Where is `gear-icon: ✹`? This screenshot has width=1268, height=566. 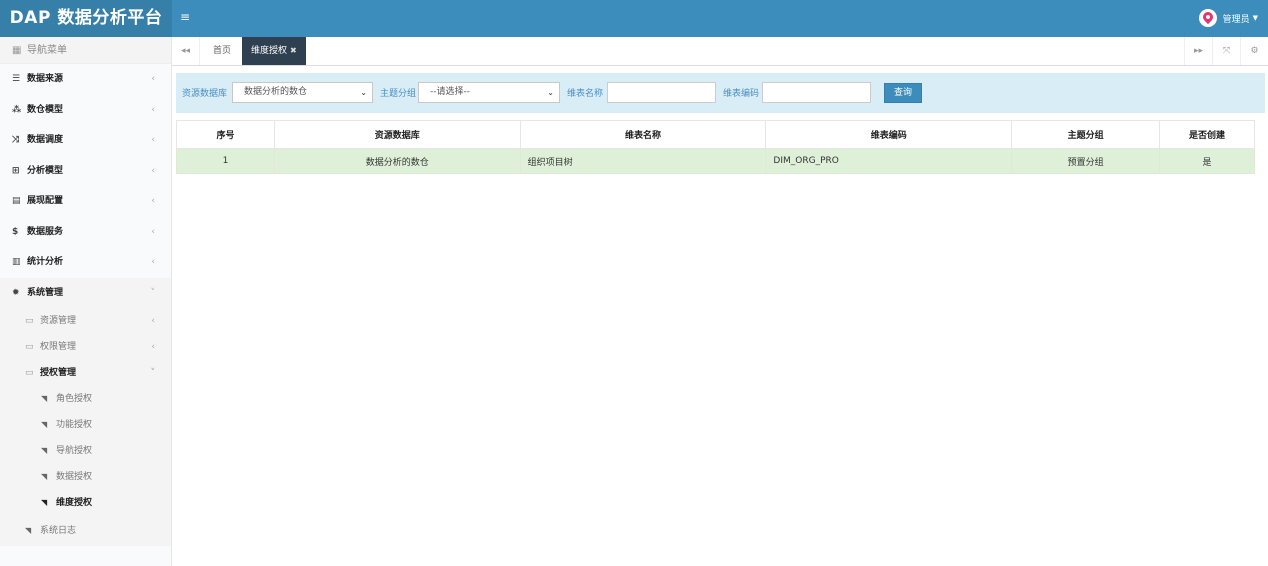 gear-icon: ✹ is located at coordinates (16, 292).